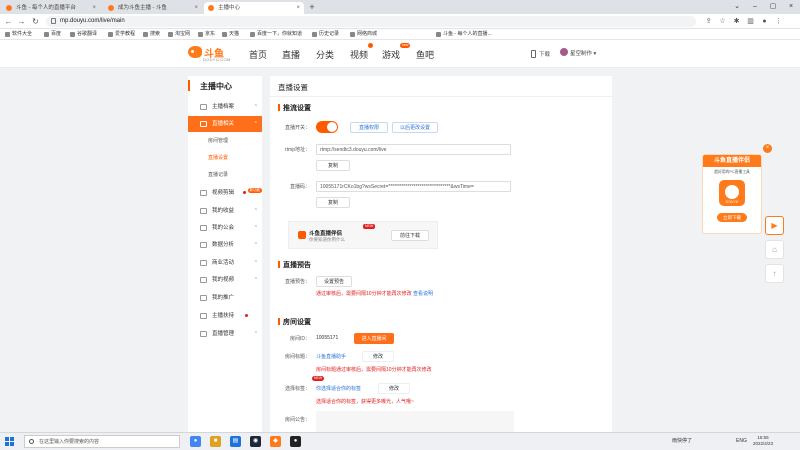 The height and width of the screenshot is (450, 800). Describe the element at coordinates (327, 127) in the screenshot. I see `live-toggle` at that location.